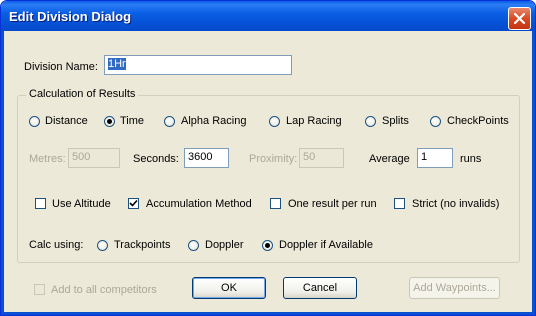 The image size is (536, 316). Describe the element at coordinates (332, 204) in the screenshot. I see `one-result-per-run-label: One result per run` at that location.